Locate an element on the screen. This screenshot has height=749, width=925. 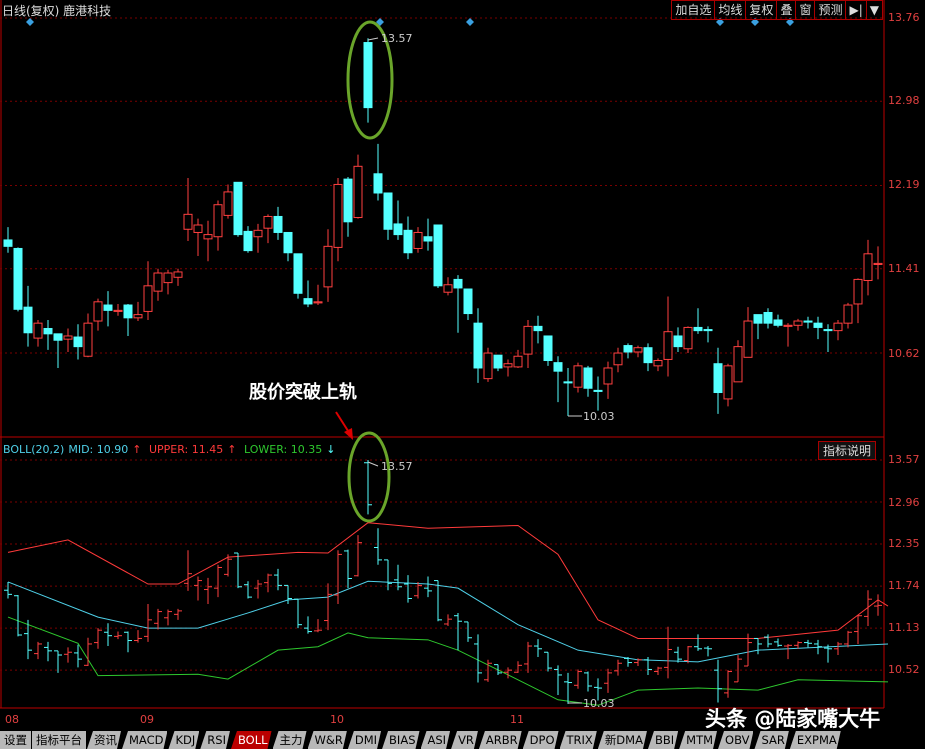
tab-rsi: RSI is located at coordinates (215, 740).